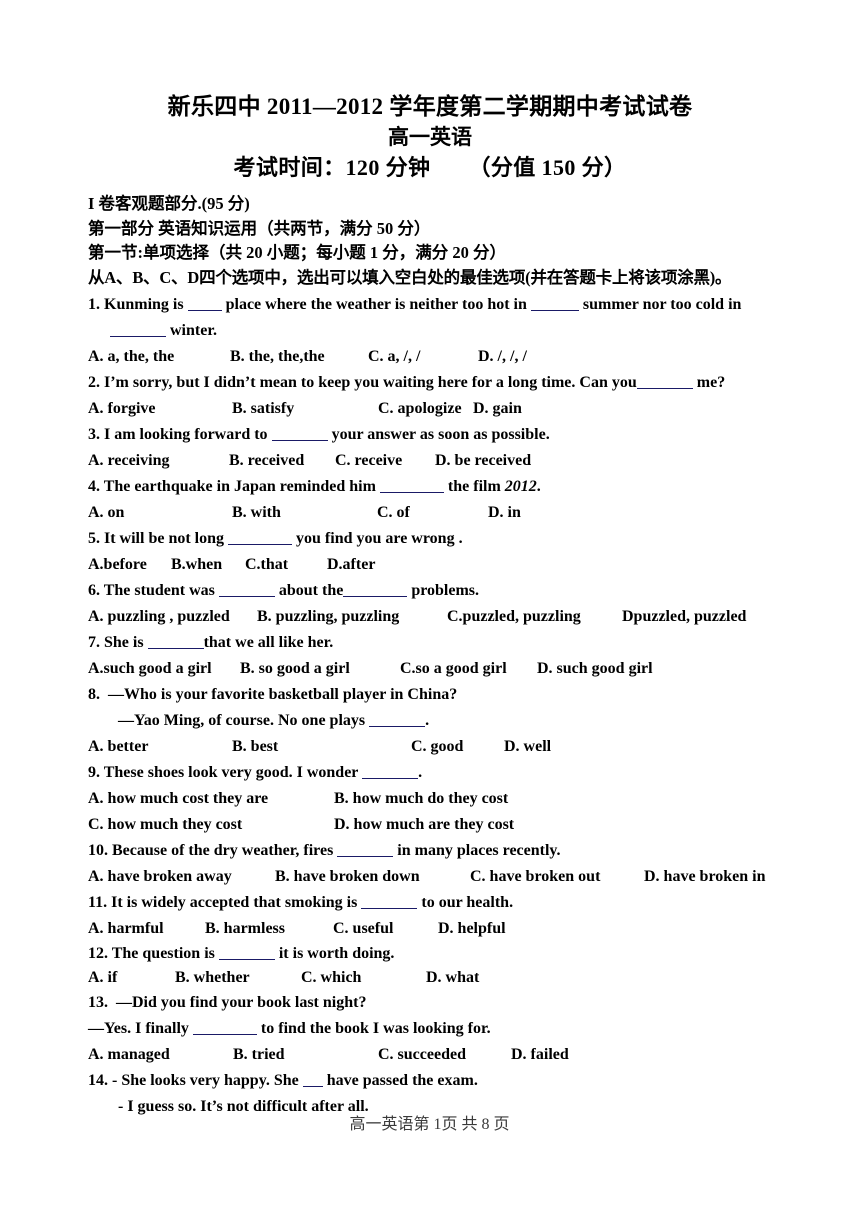 The height and width of the screenshot is (1214, 859). What do you see at coordinates (662, 304) in the screenshot?
I see `question-text: summer nor too cold in` at bounding box center [662, 304].